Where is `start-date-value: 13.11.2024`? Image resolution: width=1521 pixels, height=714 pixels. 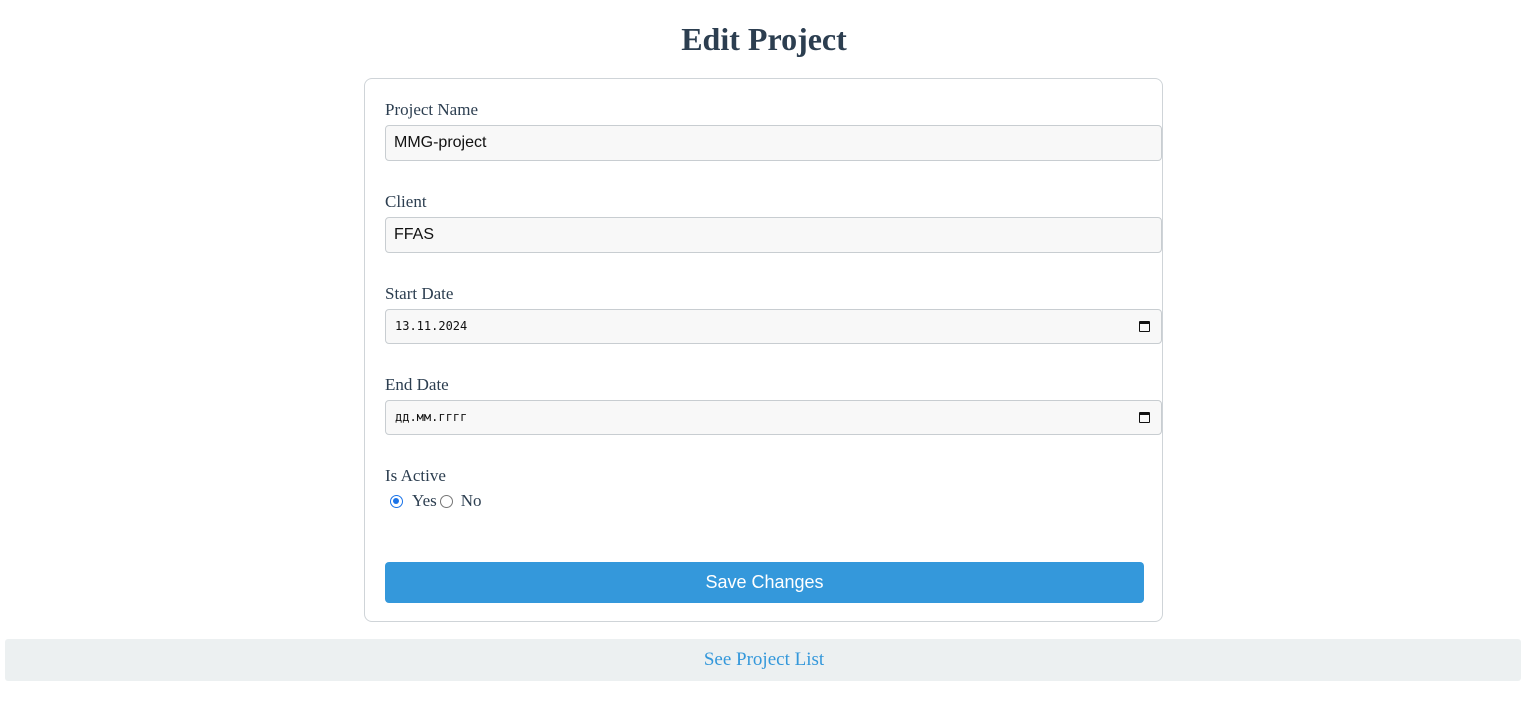 start-date-value: 13.11.2024 is located at coordinates (431, 326).